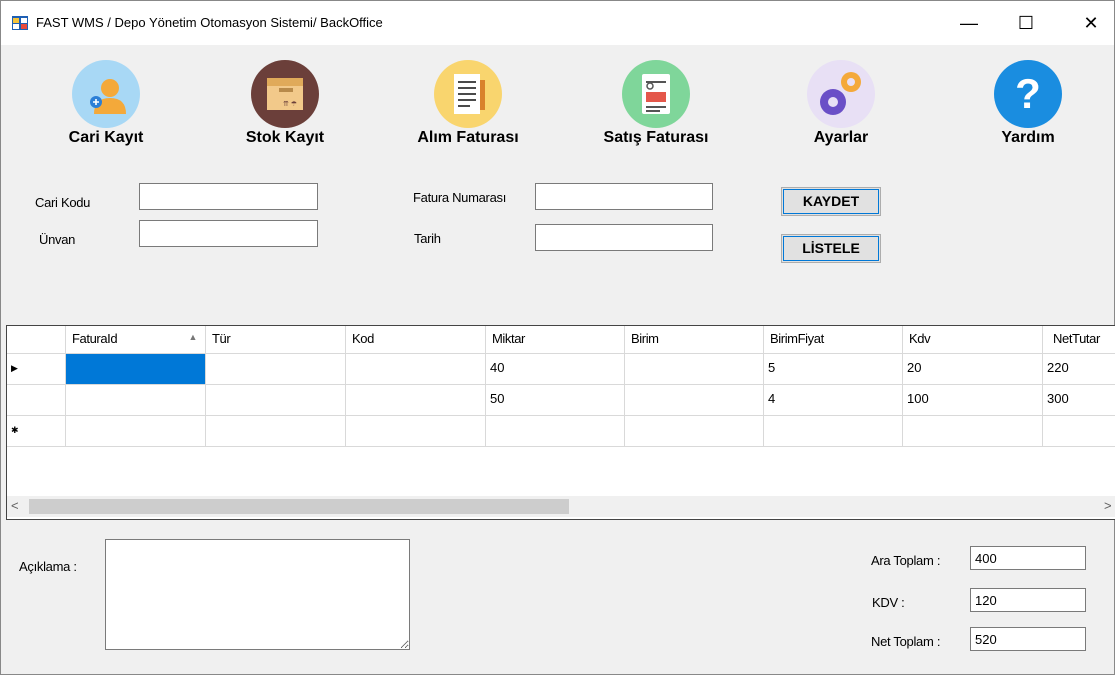  What do you see at coordinates (106, 94) in the screenshot?
I see `user-add-icon` at bounding box center [106, 94].